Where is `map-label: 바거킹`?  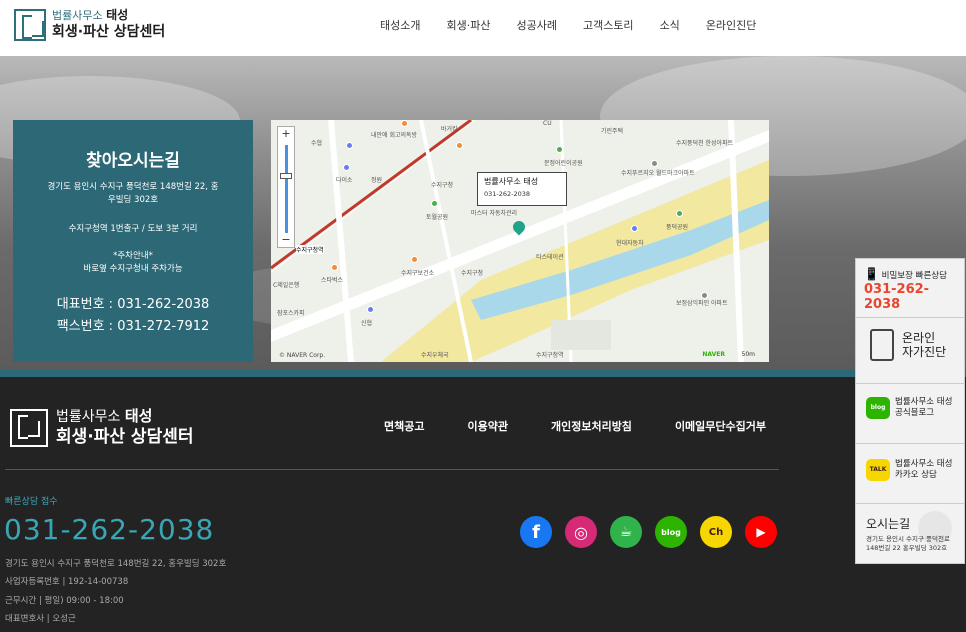 map-label: 바거킹 is located at coordinates (449, 129).